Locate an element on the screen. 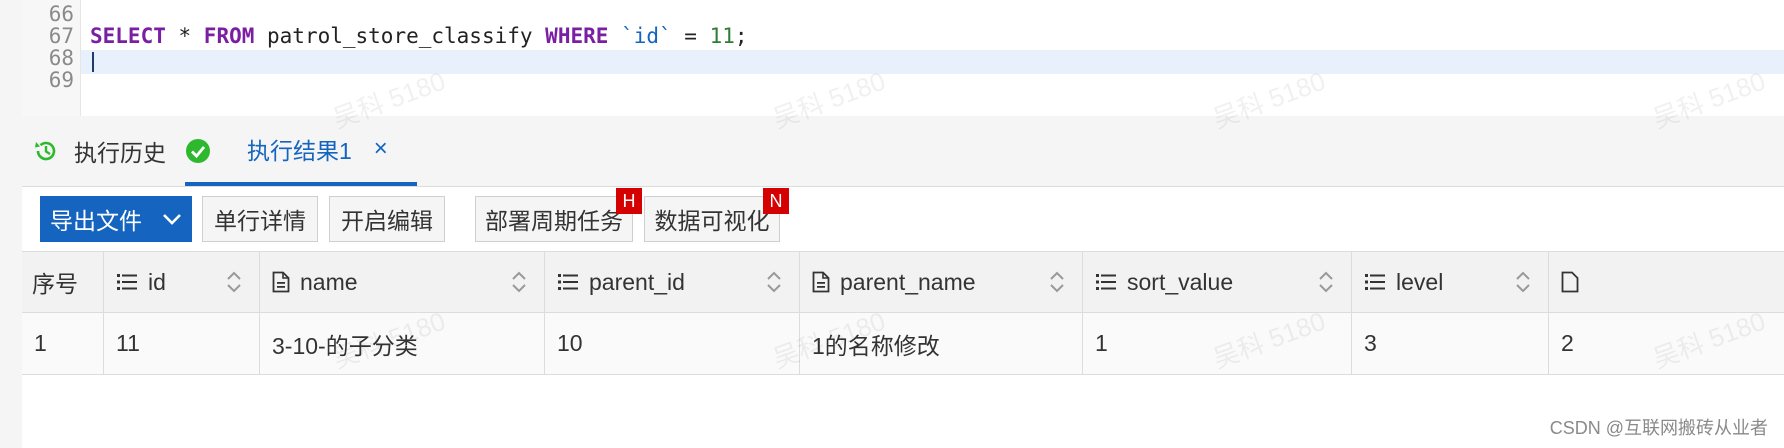 The width and height of the screenshot is (1784, 448). column-header-partial is located at coordinates (1666, 282).